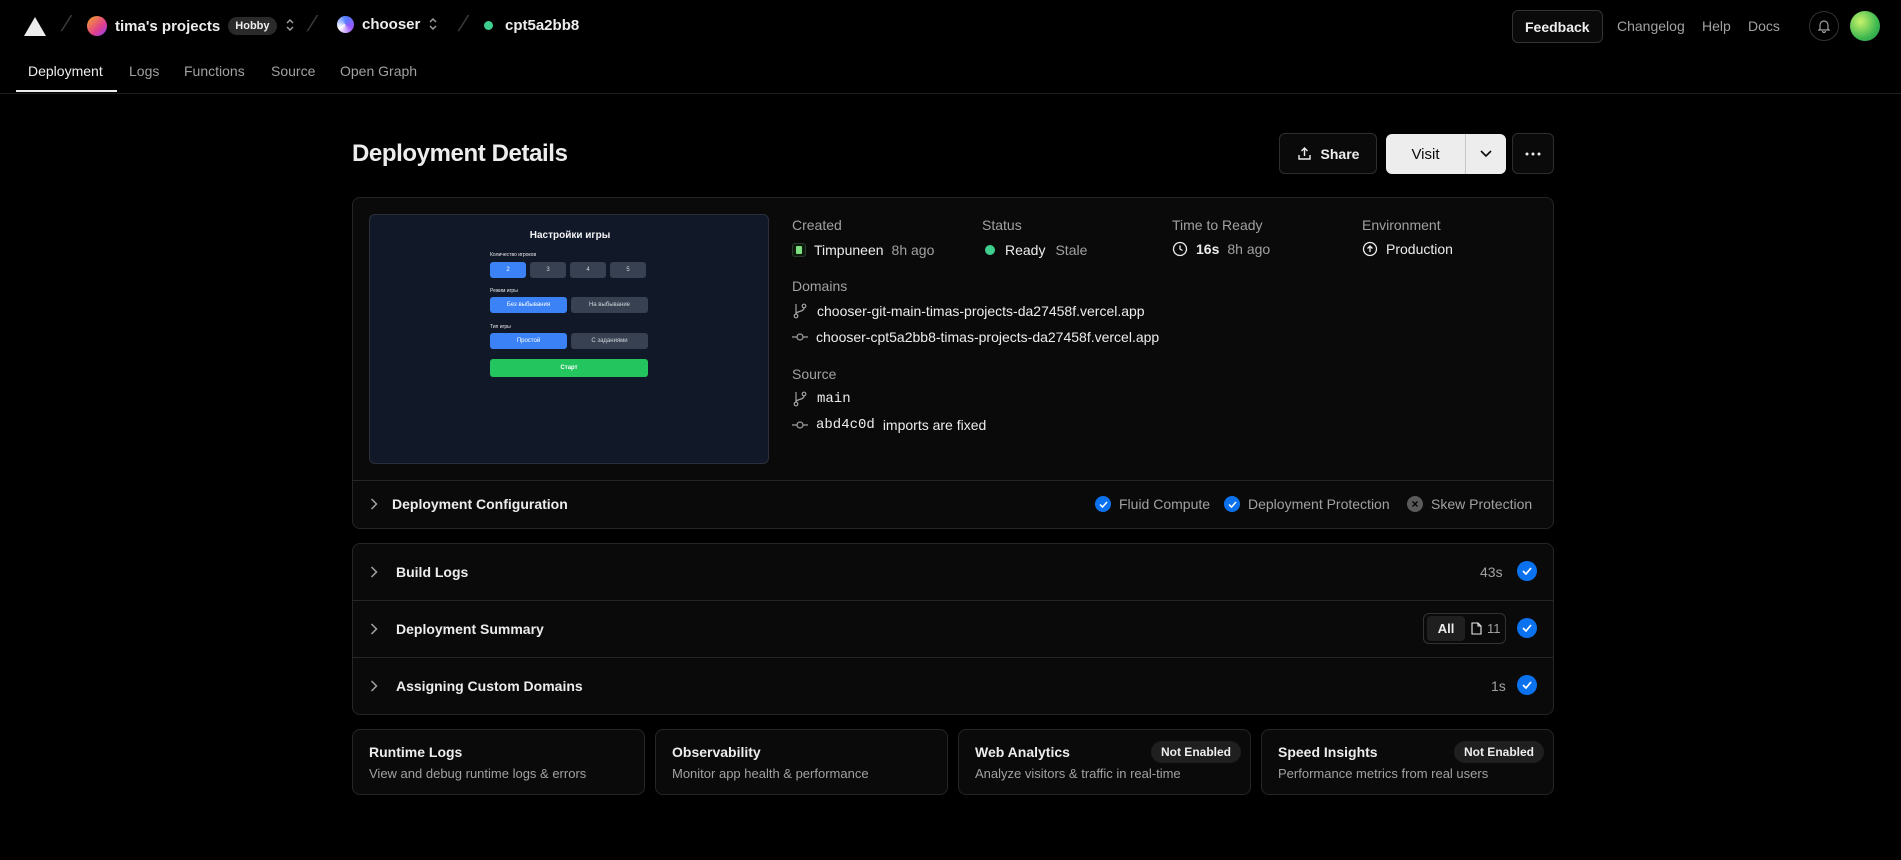 This screenshot has height=860, width=1901. I want to click on feature-label: Deployment Protection, so click(1319, 504).